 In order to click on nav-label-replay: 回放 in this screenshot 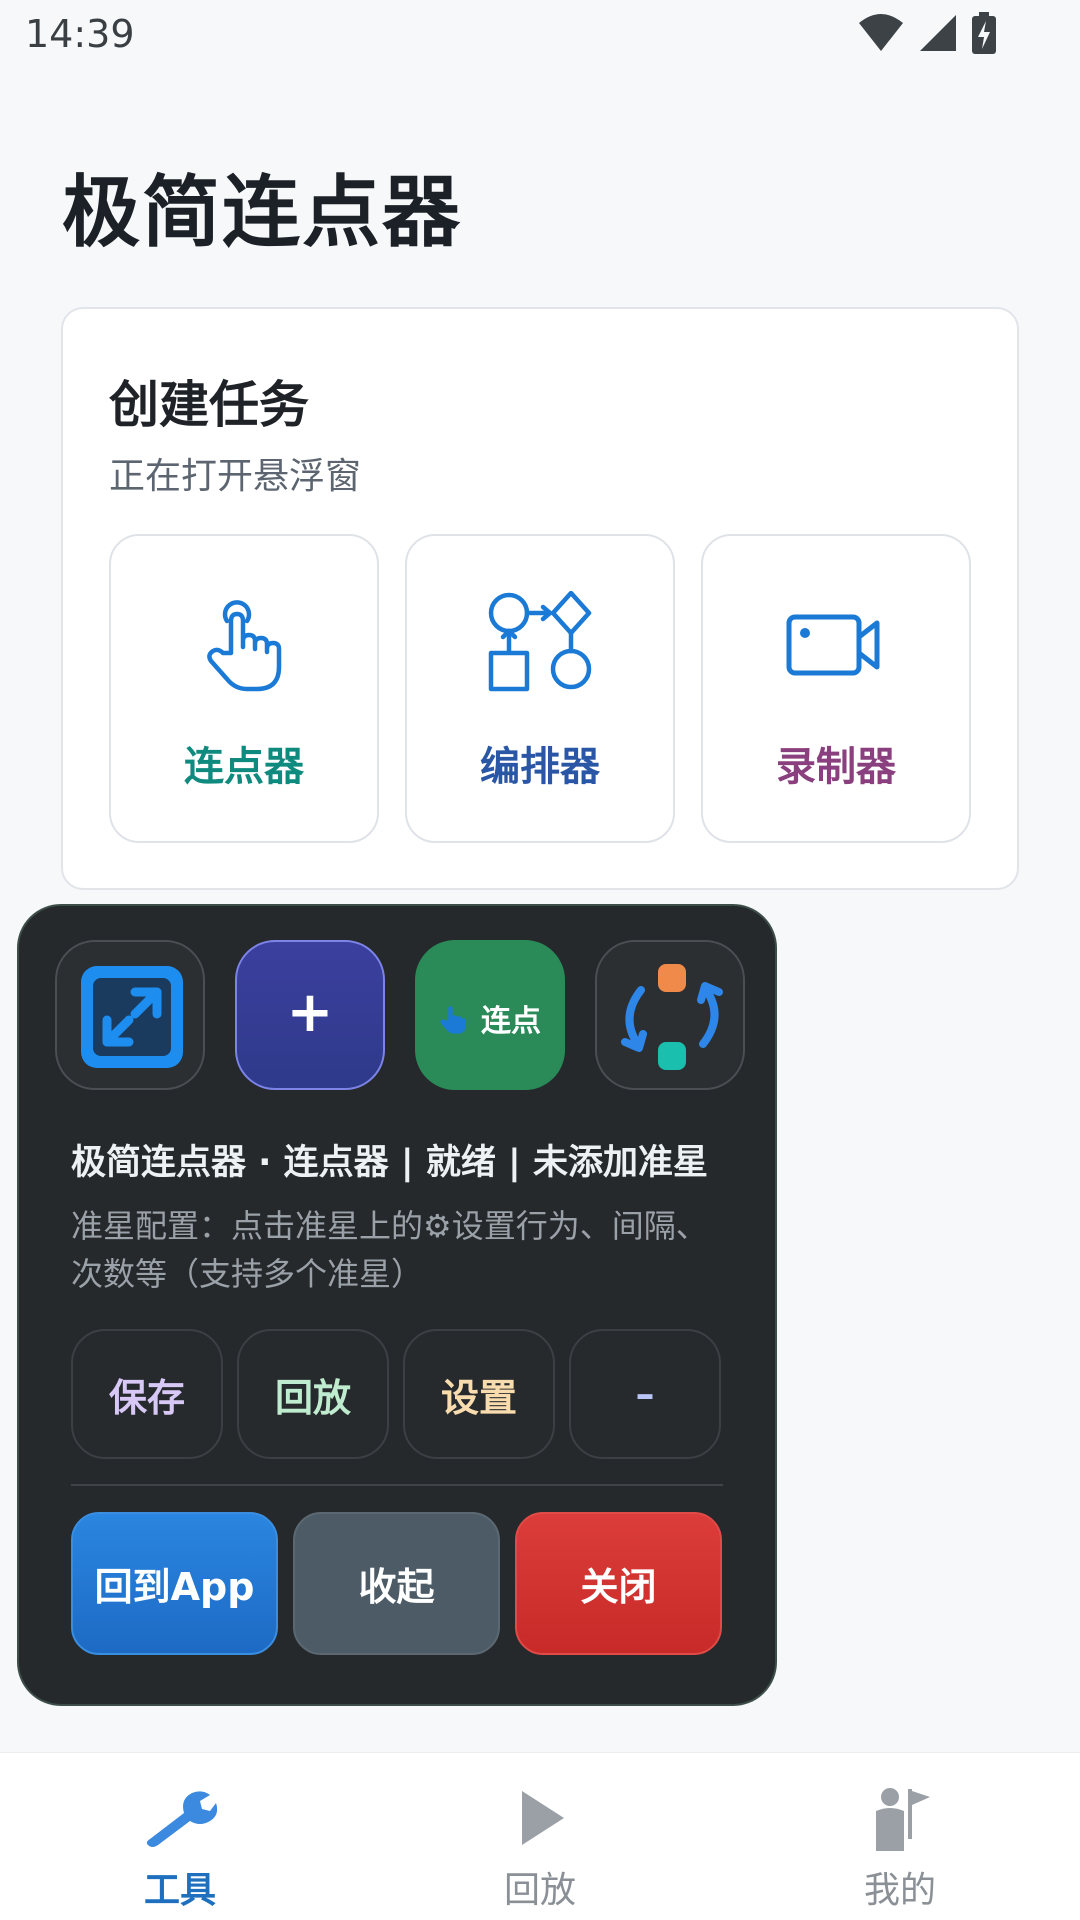, I will do `click(539, 1890)`.